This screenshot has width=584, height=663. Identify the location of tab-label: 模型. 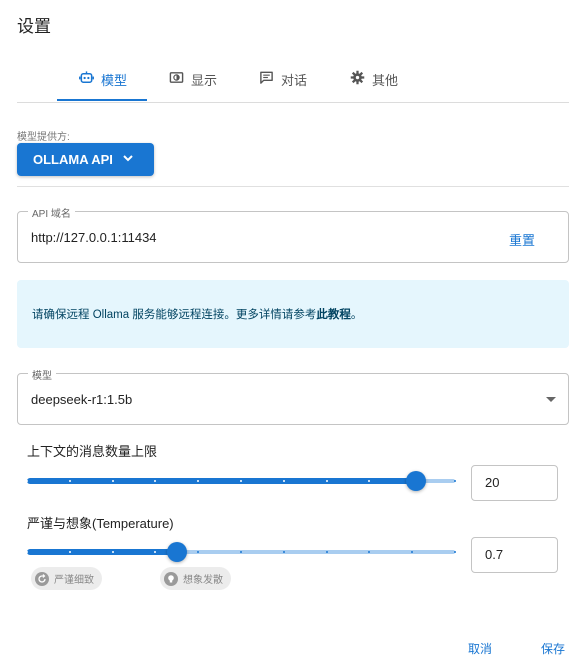
(114, 80).